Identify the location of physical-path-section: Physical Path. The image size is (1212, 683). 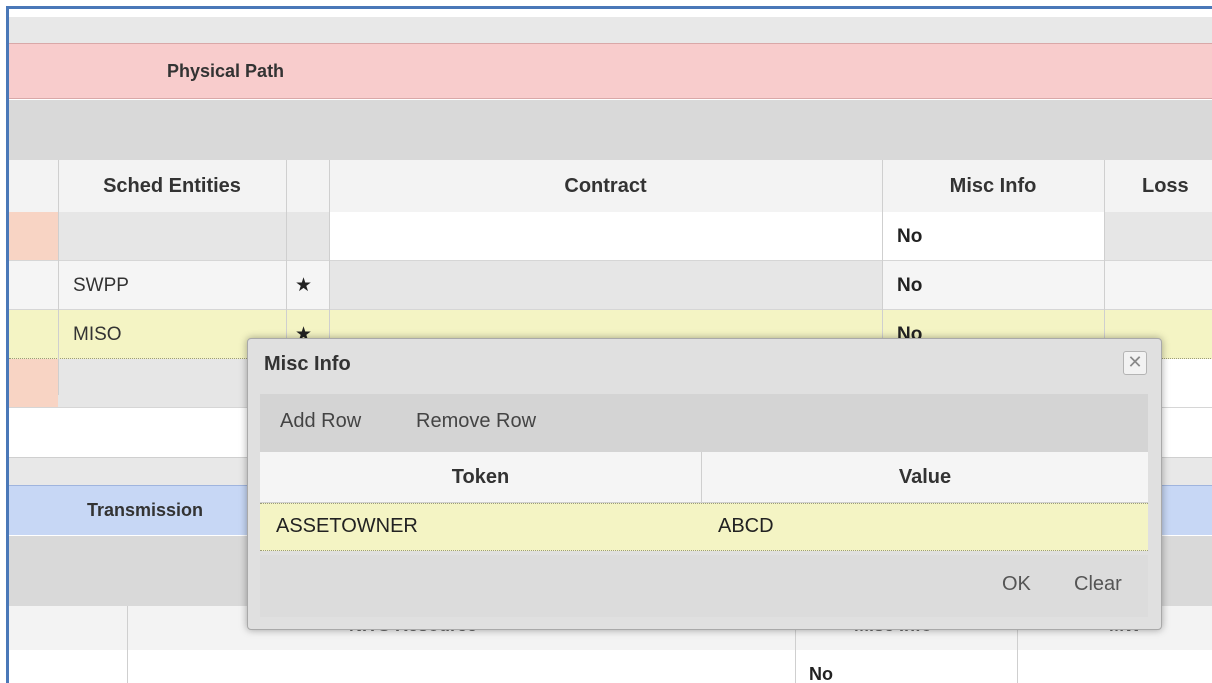
(610, 71).